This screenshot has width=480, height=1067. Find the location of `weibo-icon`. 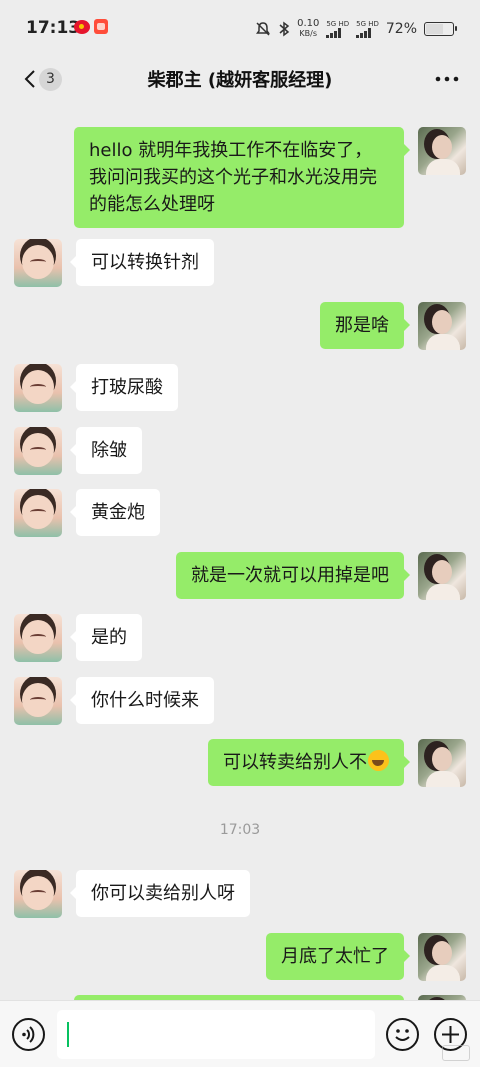

weibo-icon is located at coordinates (82, 27).